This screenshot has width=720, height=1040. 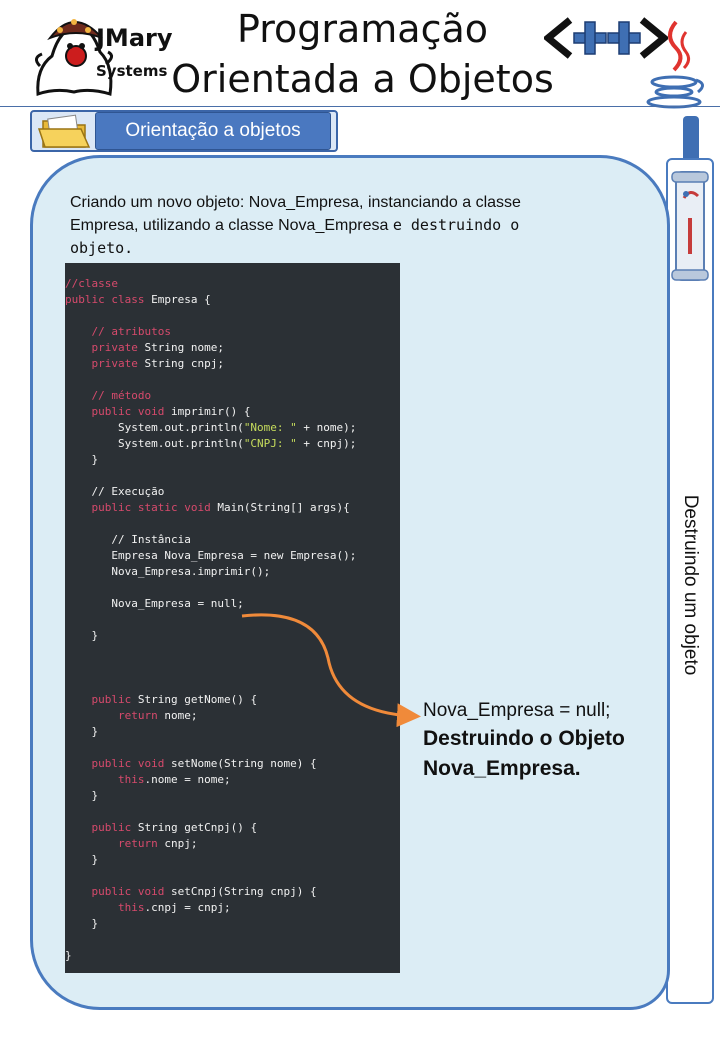 I want to click on code-line: public String getCnpj() {, so click(x=210, y=828).